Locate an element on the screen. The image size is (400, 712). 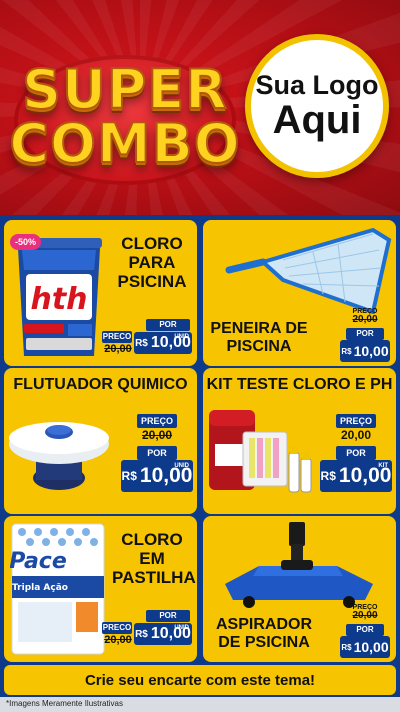
svg-text: Tripla Ação is located at coordinates (40, 588).